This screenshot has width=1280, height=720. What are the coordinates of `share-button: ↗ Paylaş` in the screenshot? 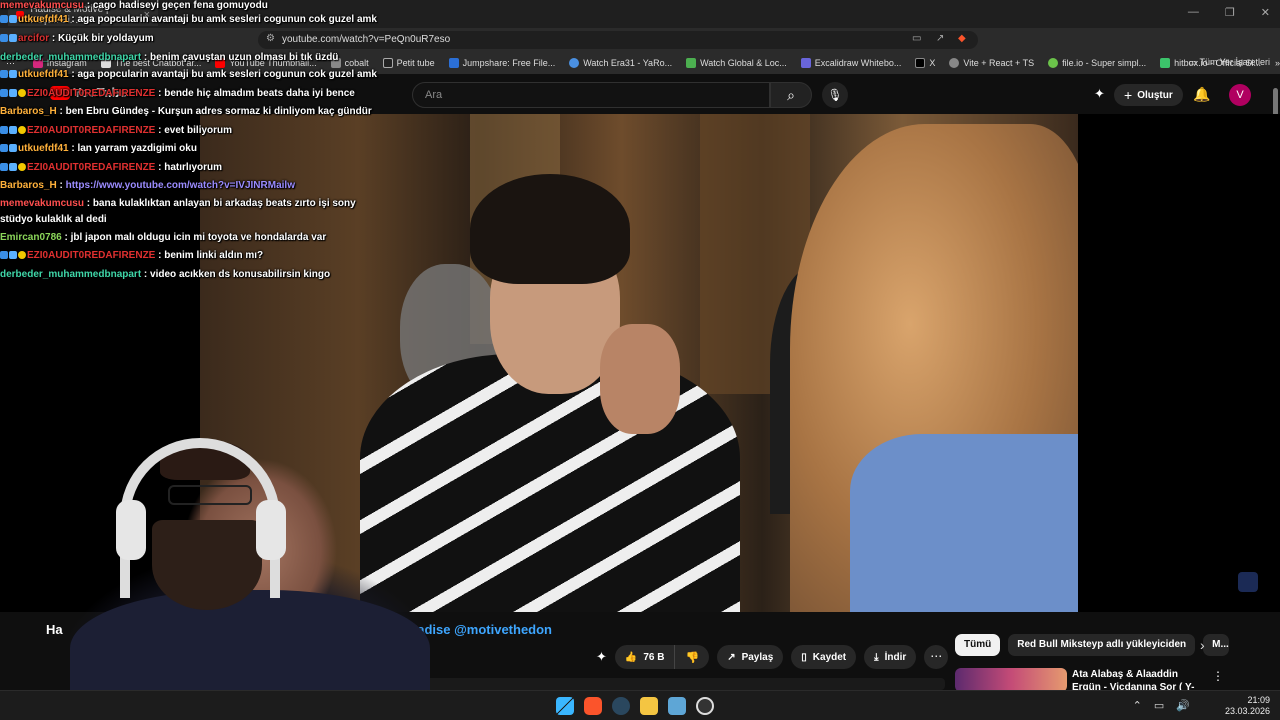 It's located at (750, 657).